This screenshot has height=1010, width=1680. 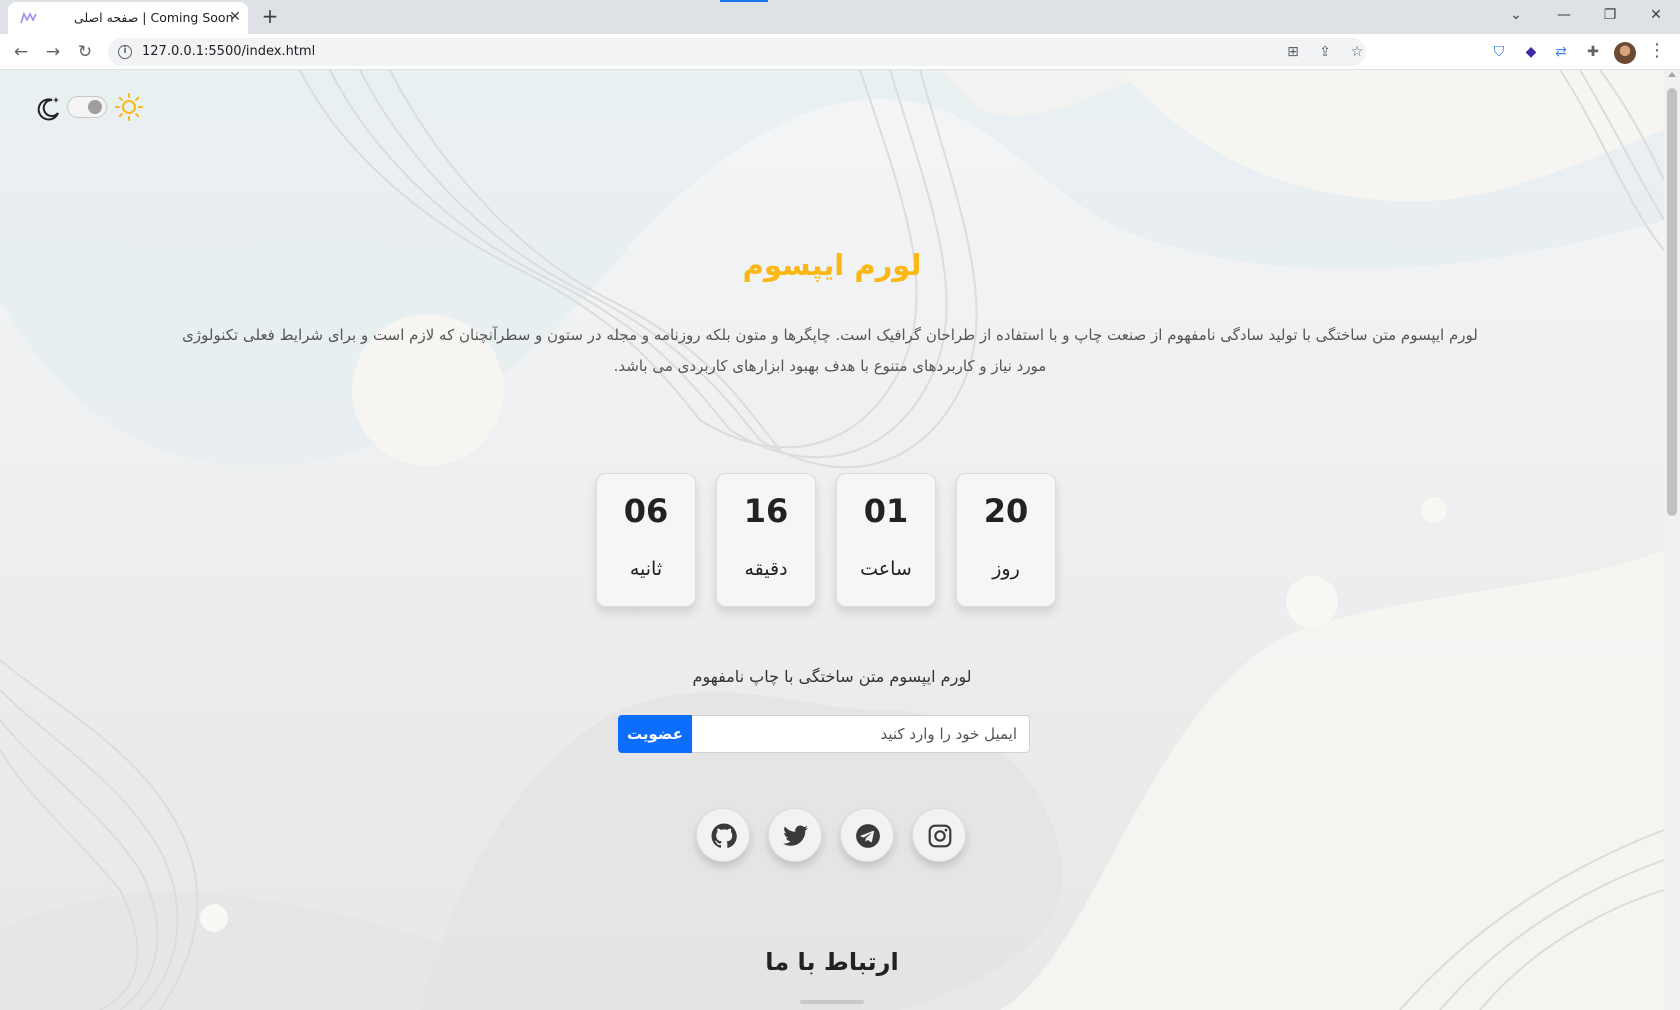 What do you see at coordinates (129, 107) in the screenshot?
I see `sun-icon` at bounding box center [129, 107].